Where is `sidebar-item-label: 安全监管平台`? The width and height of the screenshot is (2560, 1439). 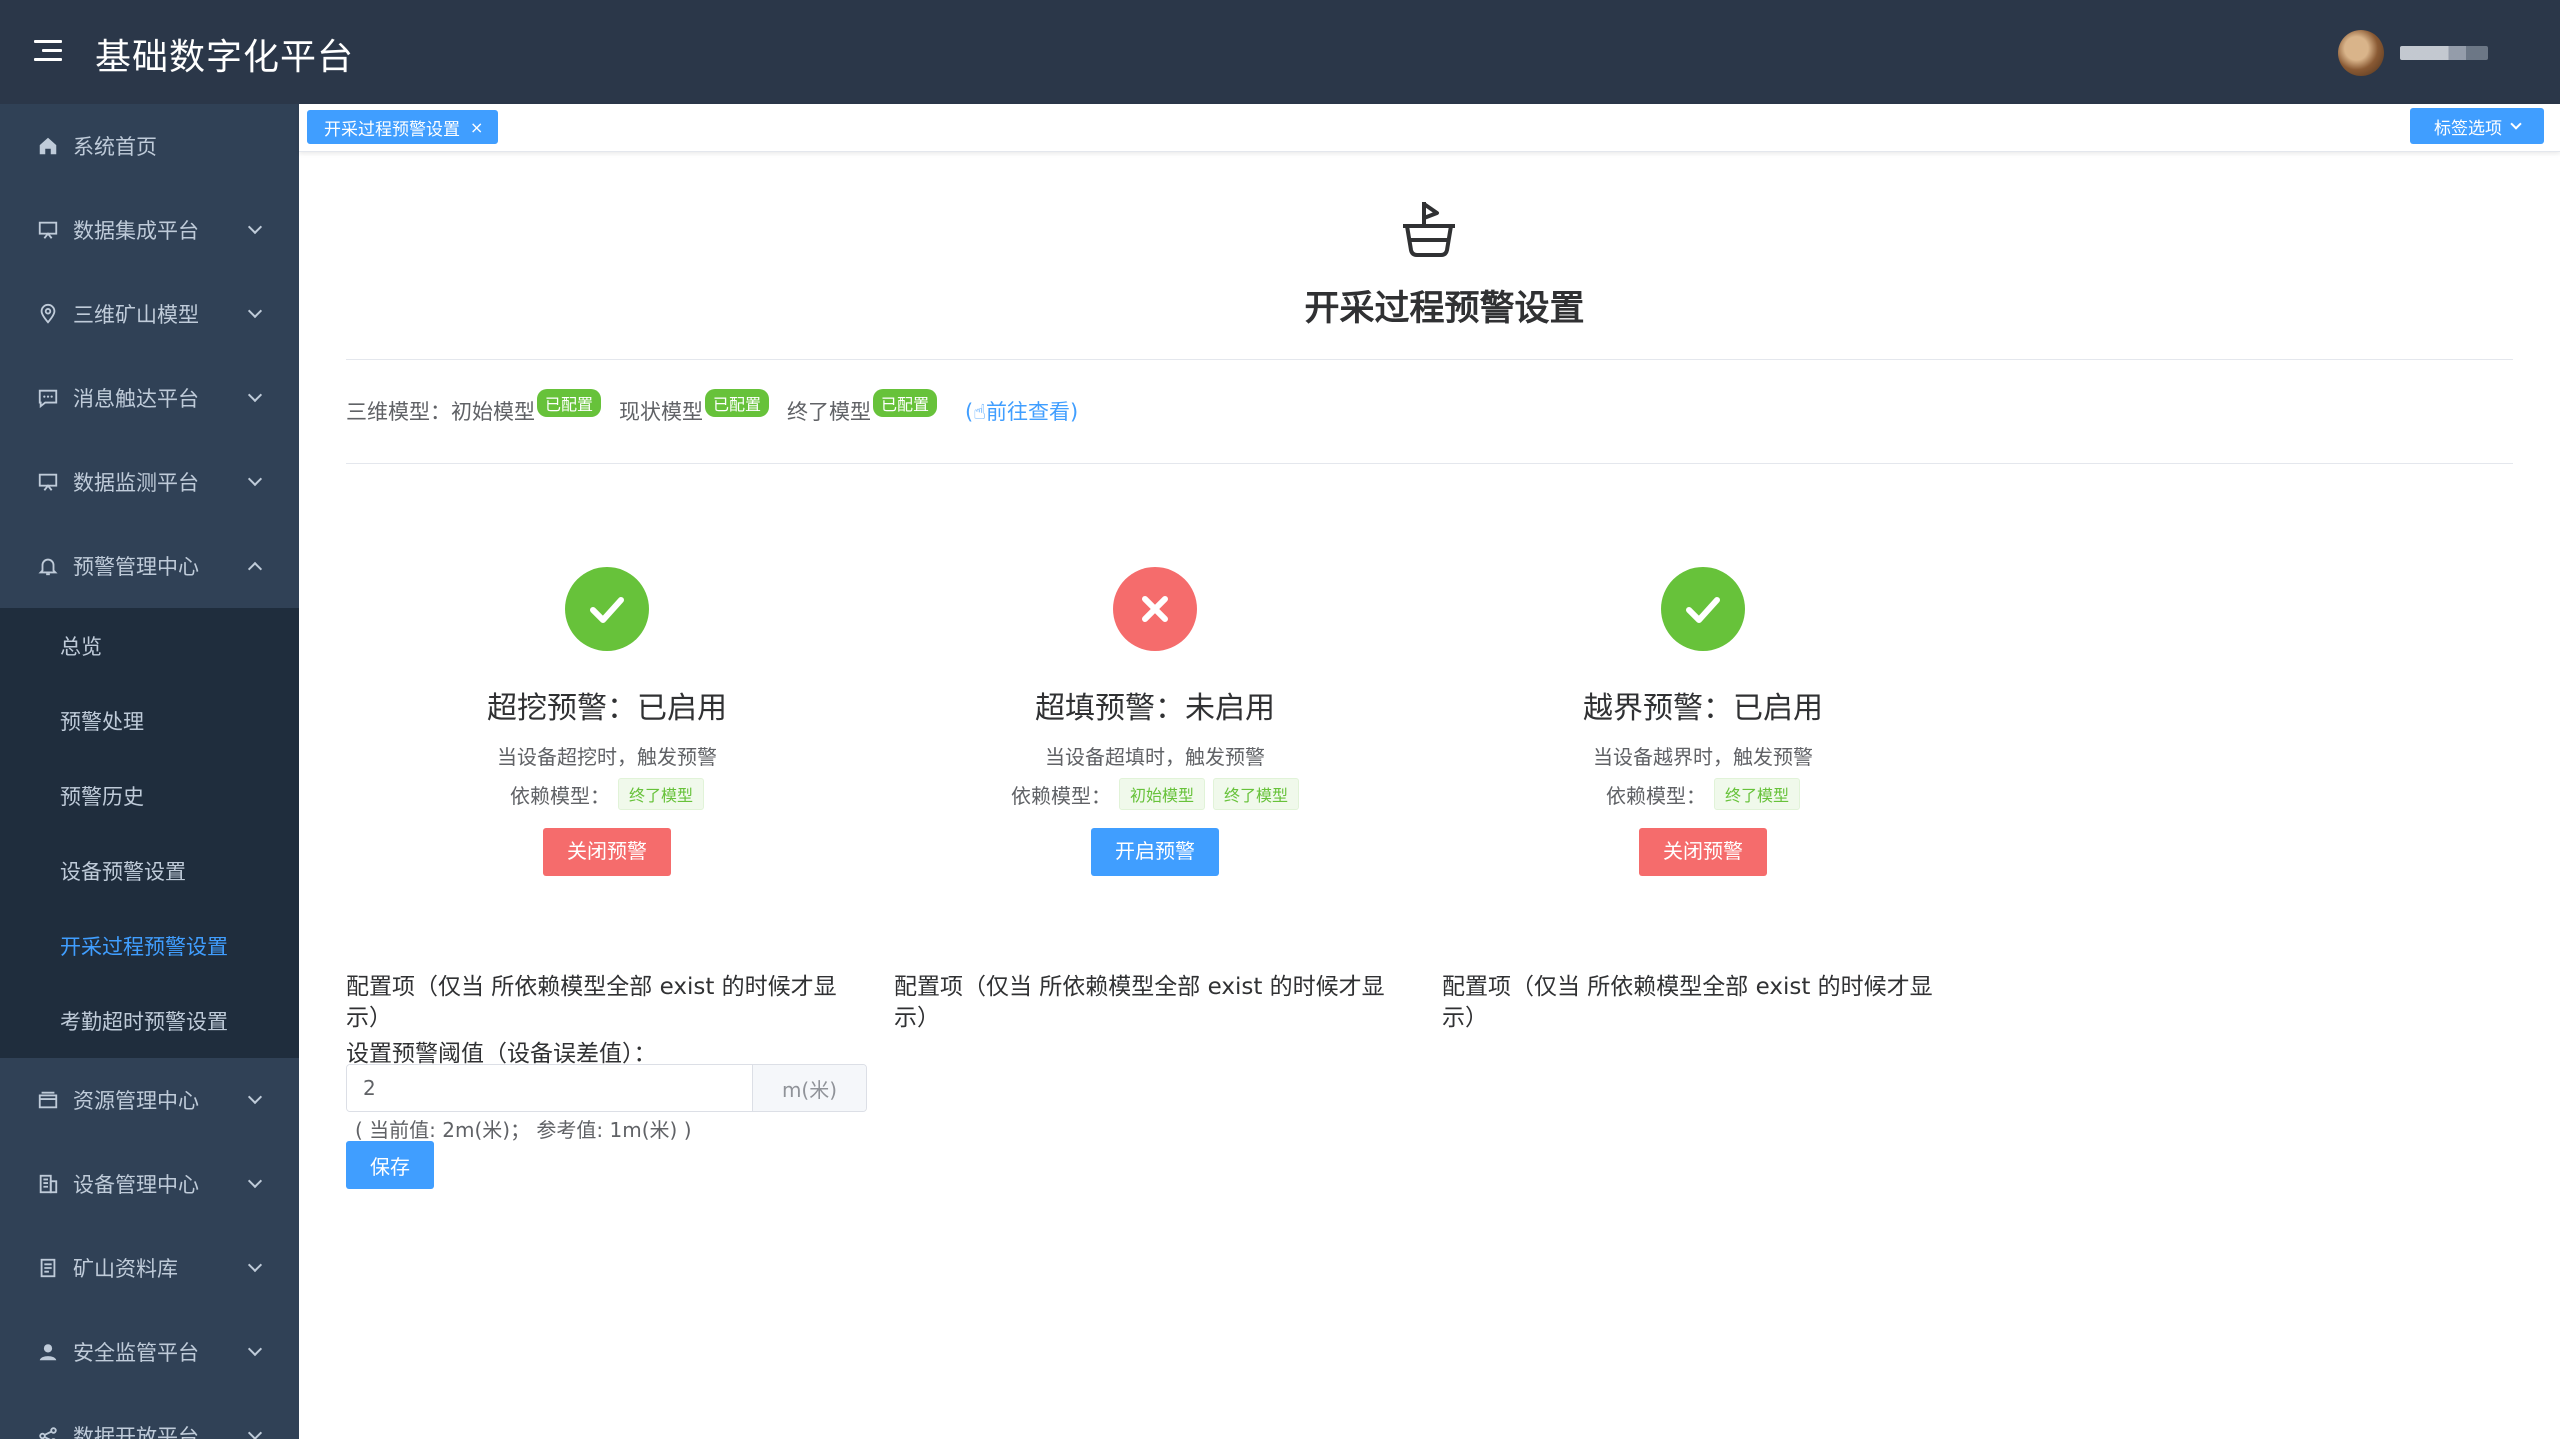 sidebar-item-label: 安全监管平台 is located at coordinates (136, 1353).